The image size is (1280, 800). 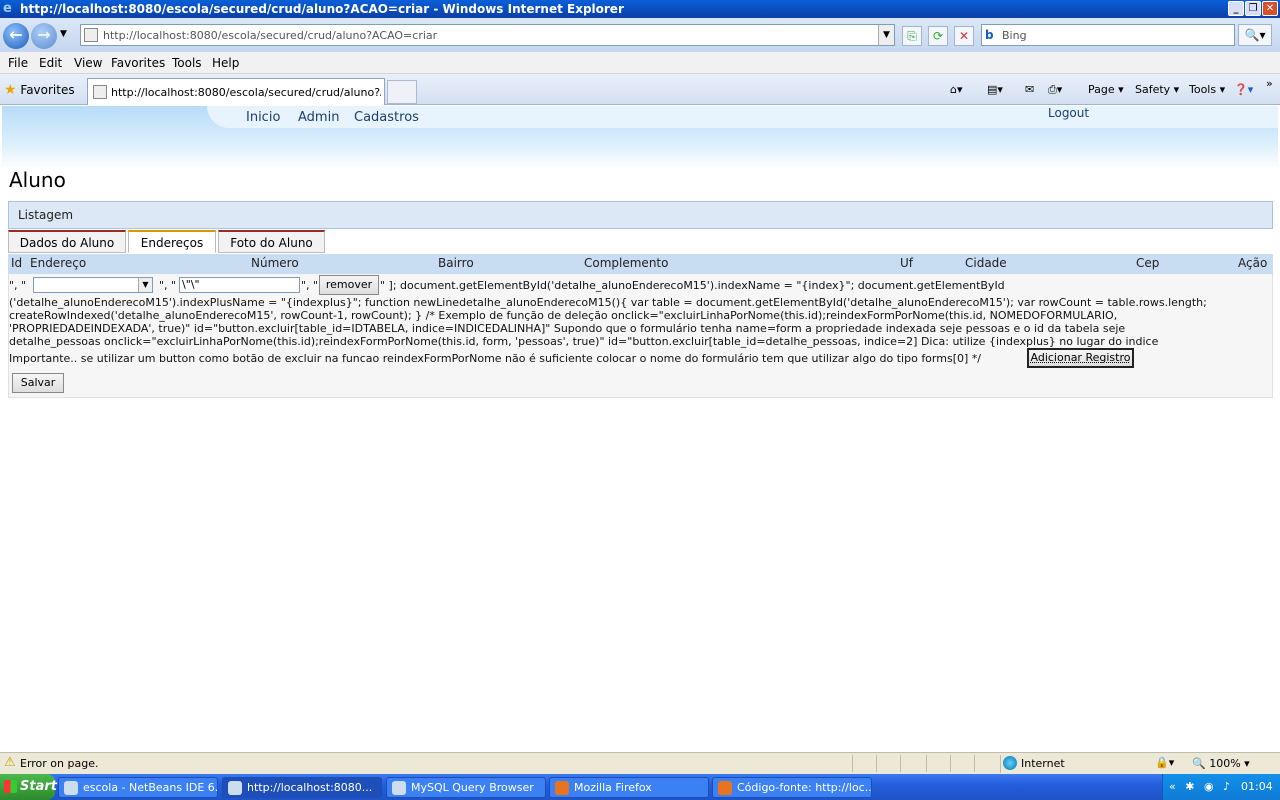 What do you see at coordinates (640, 763) in the screenshot?
I see `status-bar: ⚠ Error on page. Internet 🔒▾ 🔍 100% ▾` at bounding box center [640, 763].